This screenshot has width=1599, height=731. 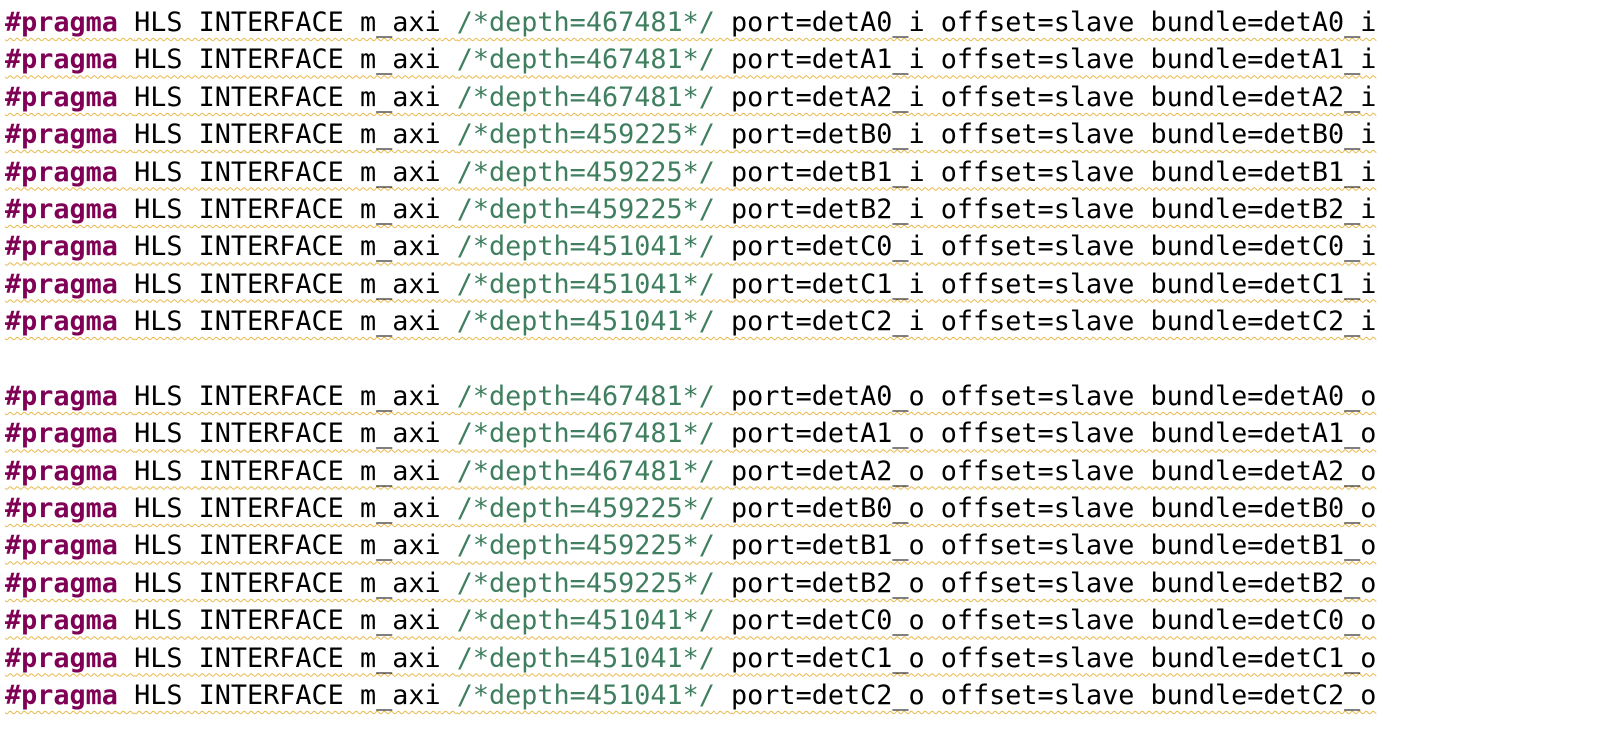 What do you see at coordinates (1054, 60) in the screenshot?
I see `pragma-arguments: port=detA1_i offset=slave bundle=detA1_i` at bounding box center [1054, 60].